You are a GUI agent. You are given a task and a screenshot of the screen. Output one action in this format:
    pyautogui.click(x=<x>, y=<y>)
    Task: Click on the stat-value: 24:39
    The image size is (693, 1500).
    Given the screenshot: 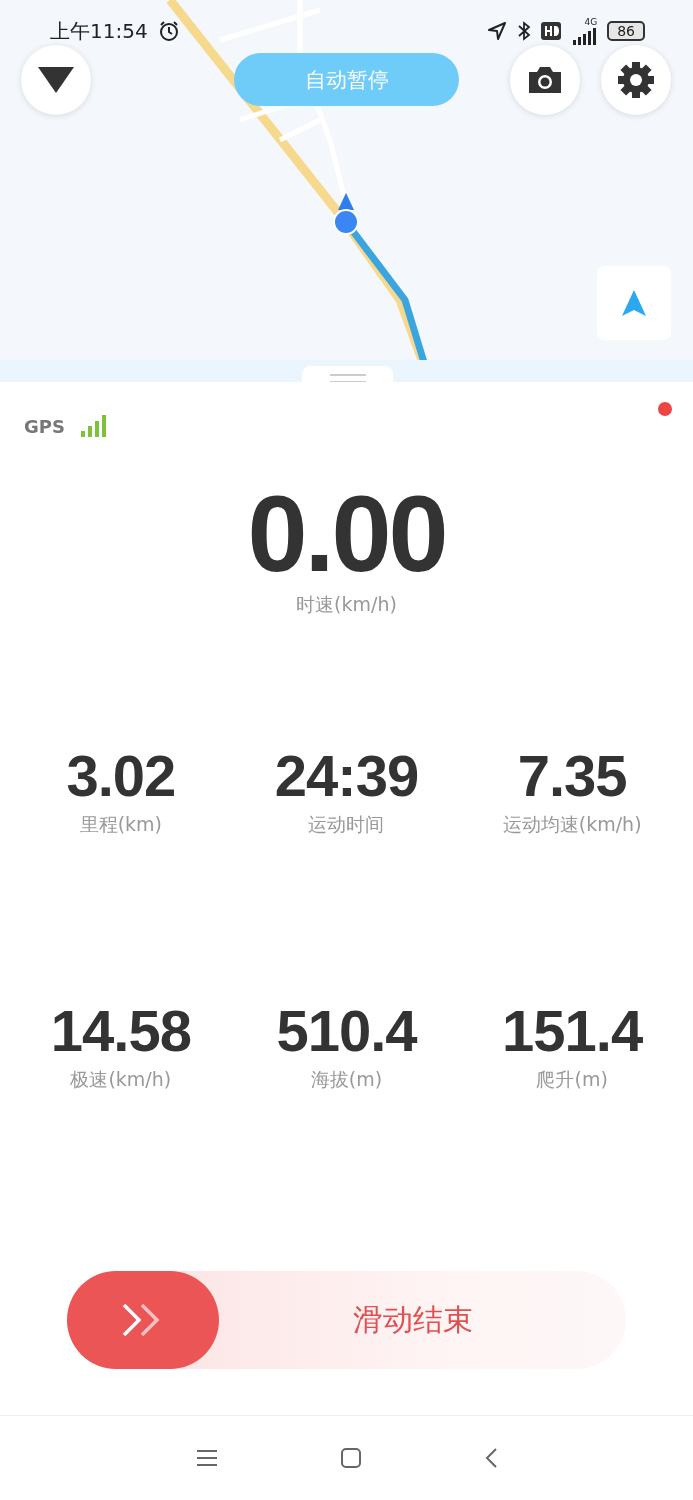 What is the action you would take?
    pyautogui.click(x=346, y=776)
    